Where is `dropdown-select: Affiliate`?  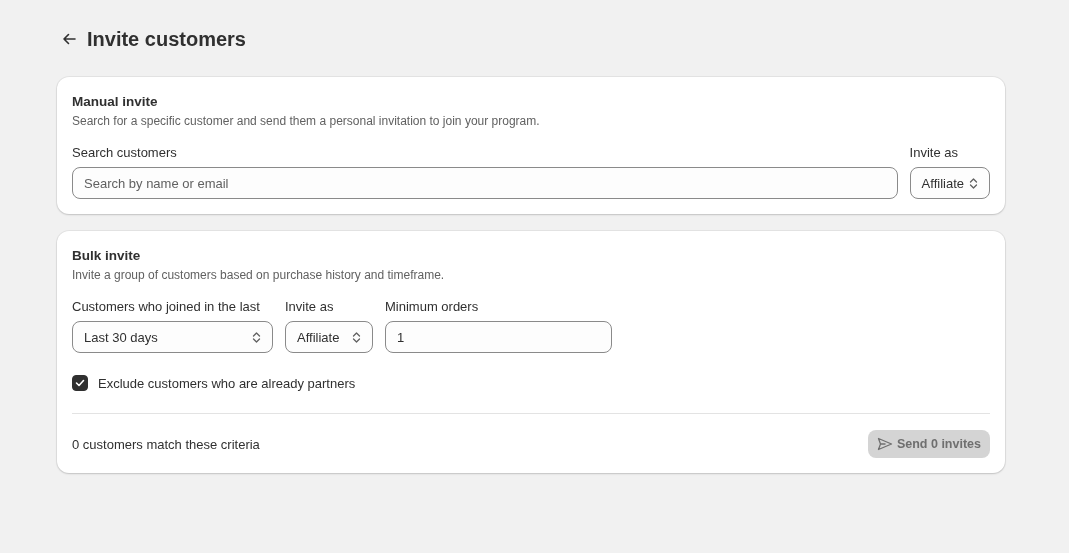 dropdown-select: Affiliate is located at coordinates (329, 337).